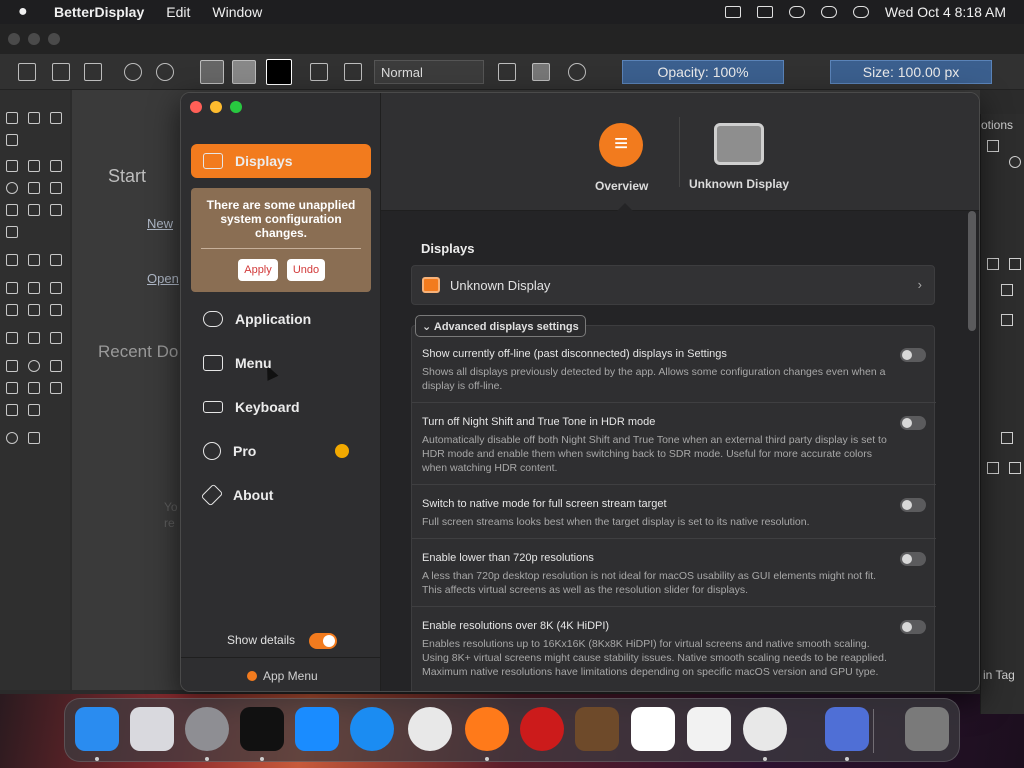 The height and width of the screenshot is (768, 1024). Describe the element at coordinates (542, 729) in the screenshot. I see `opera-icon` at that location.